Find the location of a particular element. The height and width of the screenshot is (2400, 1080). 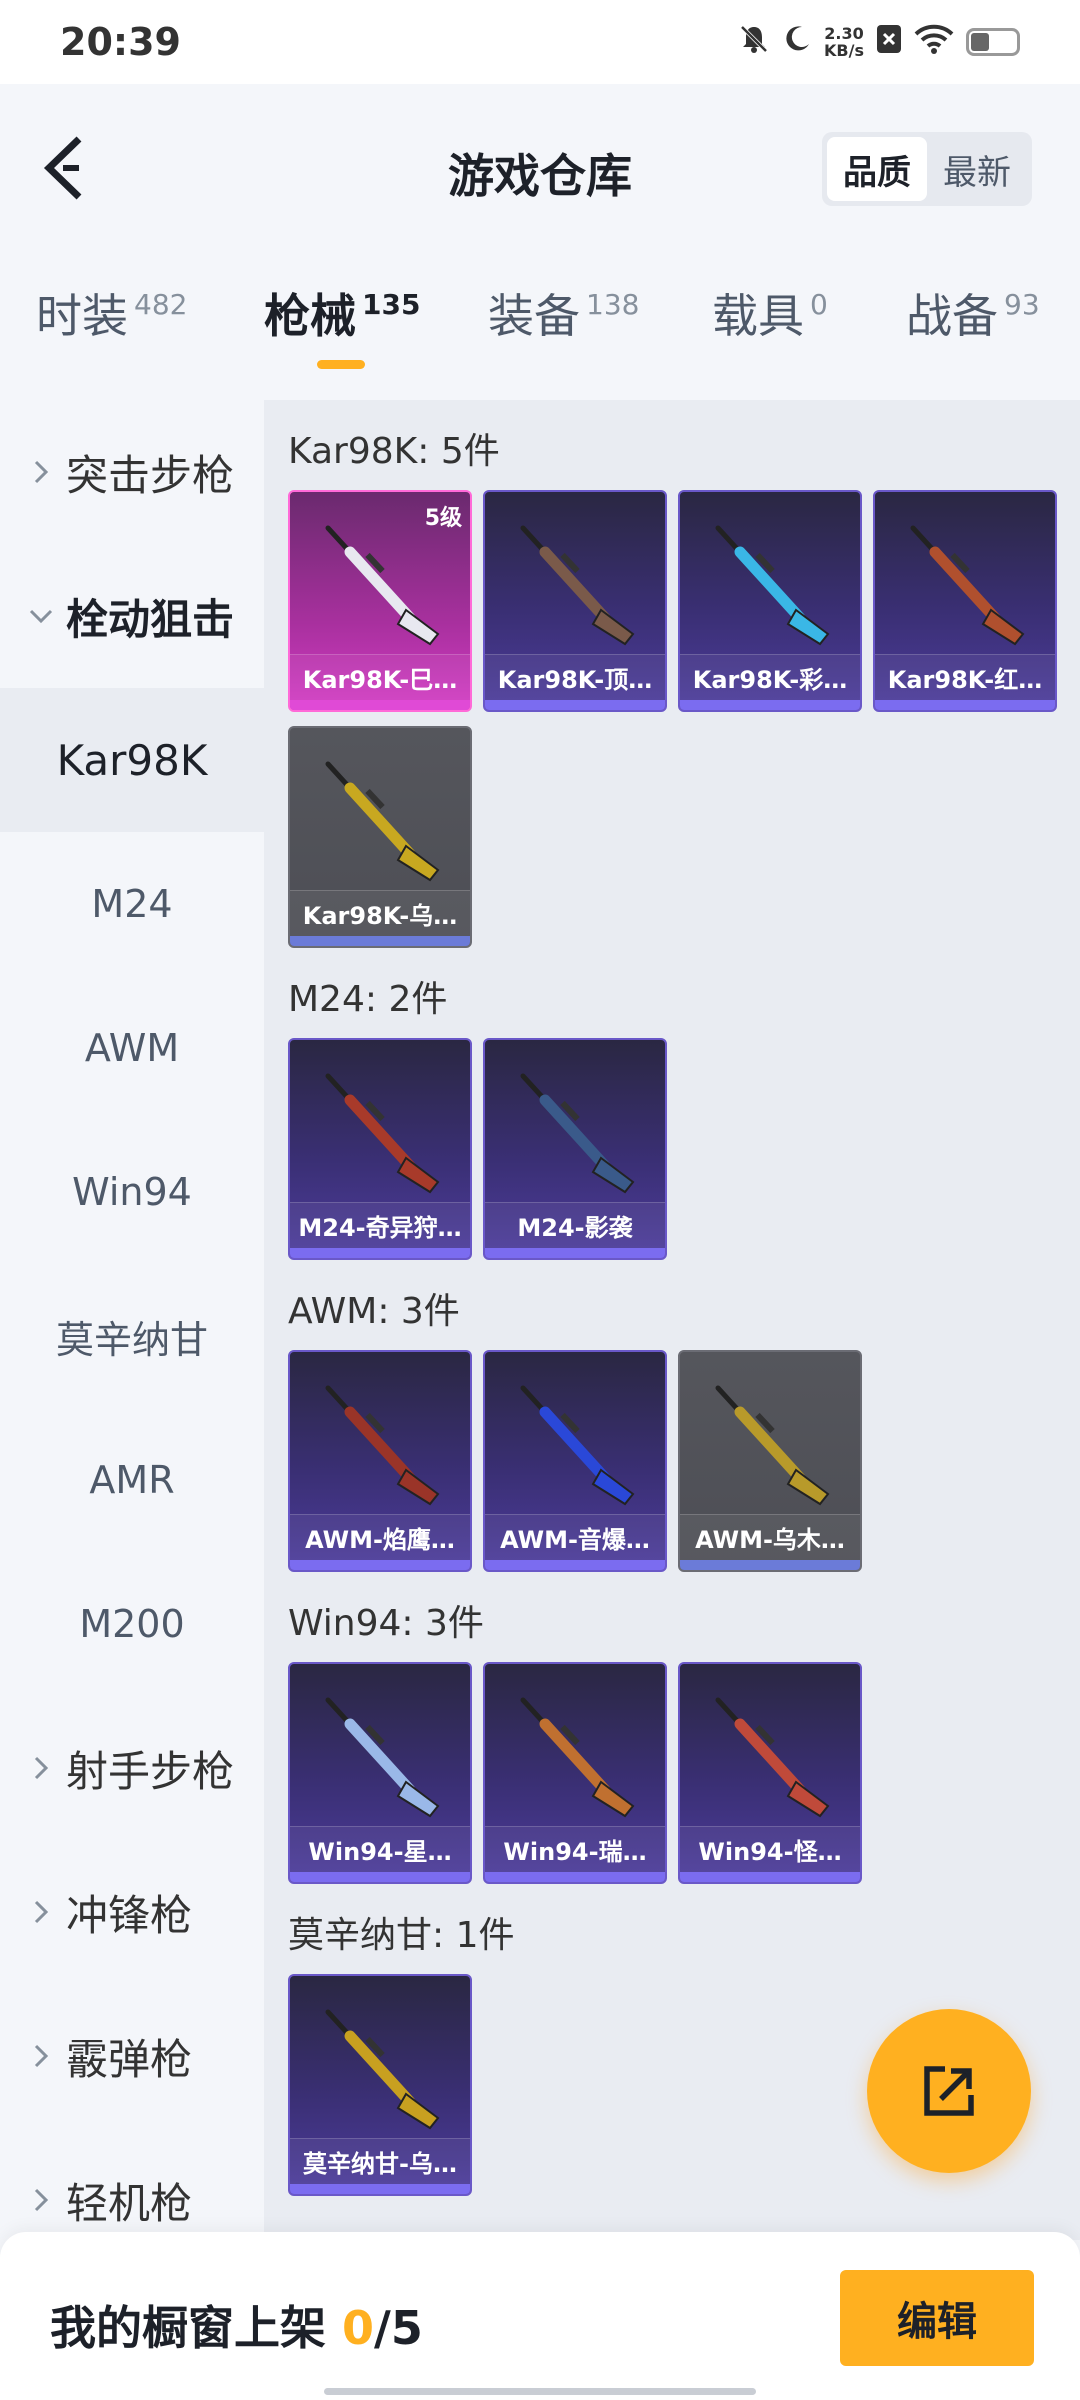

sidebar-group-marksman-rifles: 射手步枪 is located at coordinates (132, 1768).